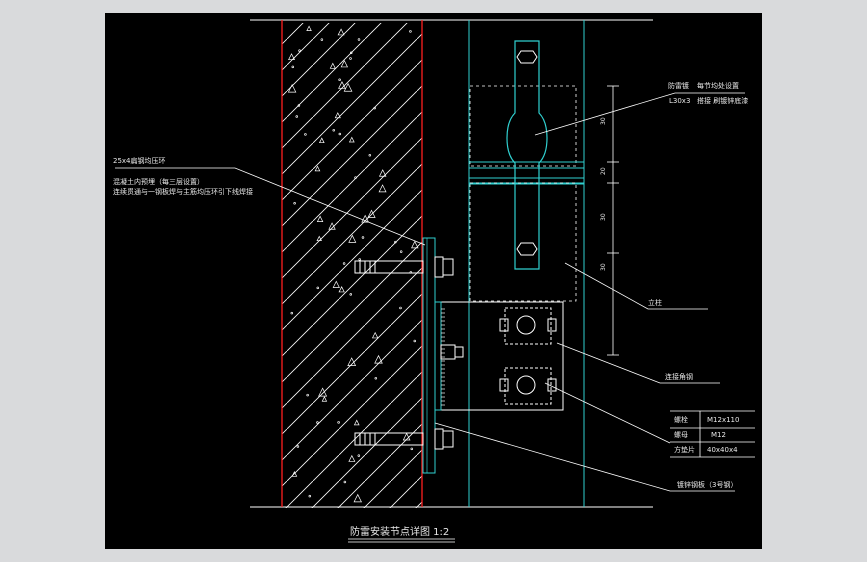 Image resolution: width=867 pixels, height=562 pixels. Describe the element at coordinates (429, 355) in the screenshot. I see `embedded-plate` at that location.